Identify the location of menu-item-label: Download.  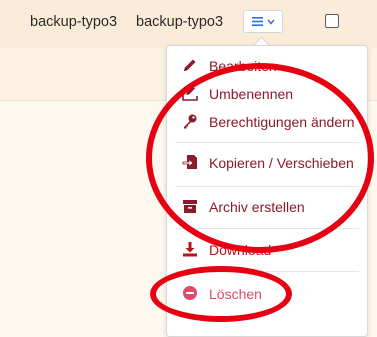
(240, 250).